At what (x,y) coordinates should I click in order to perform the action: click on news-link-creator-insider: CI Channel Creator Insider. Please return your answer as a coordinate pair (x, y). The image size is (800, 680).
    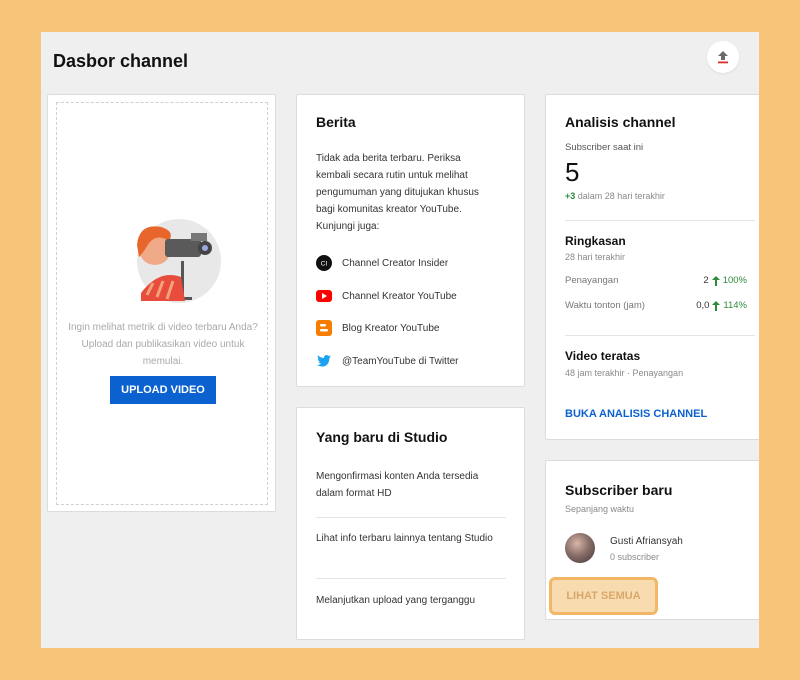
    Looking at the image, I should click on (382, 263).